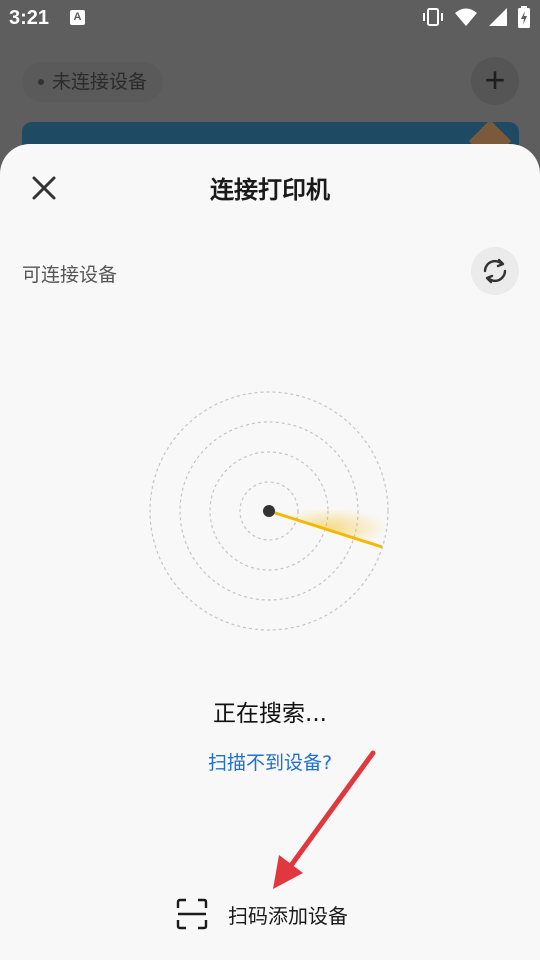 Image resolution: width=540 pixels, height=960 pixels. I want to click on background-add-button: +, so click(495, 81).